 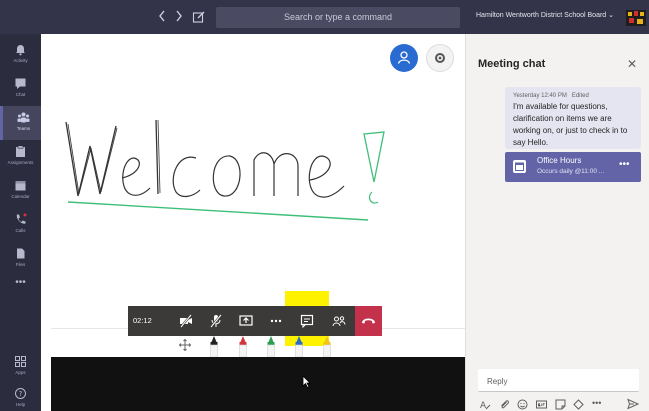 I want to click on pen-black, so click(x=214, y=346).